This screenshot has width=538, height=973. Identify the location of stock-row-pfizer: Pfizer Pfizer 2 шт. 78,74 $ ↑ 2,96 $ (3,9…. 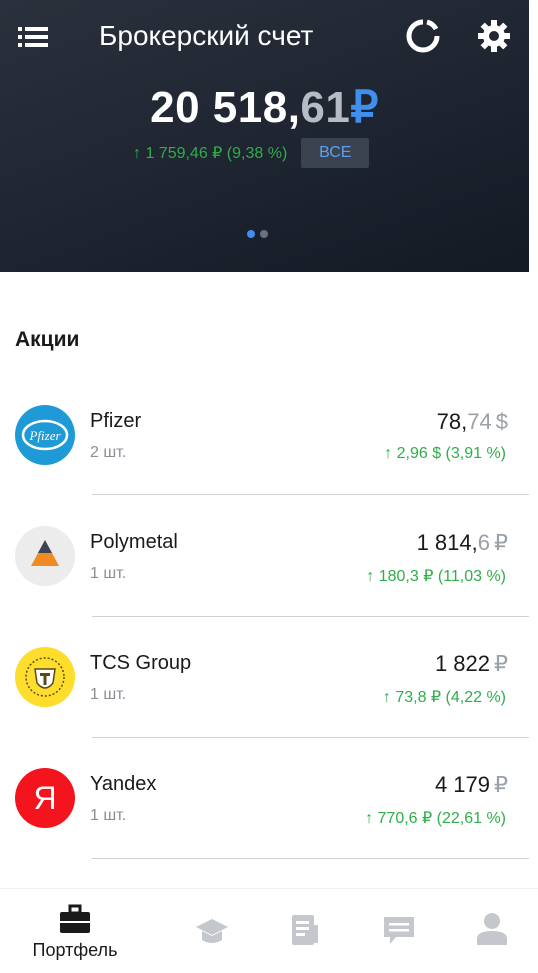
(269, 438).